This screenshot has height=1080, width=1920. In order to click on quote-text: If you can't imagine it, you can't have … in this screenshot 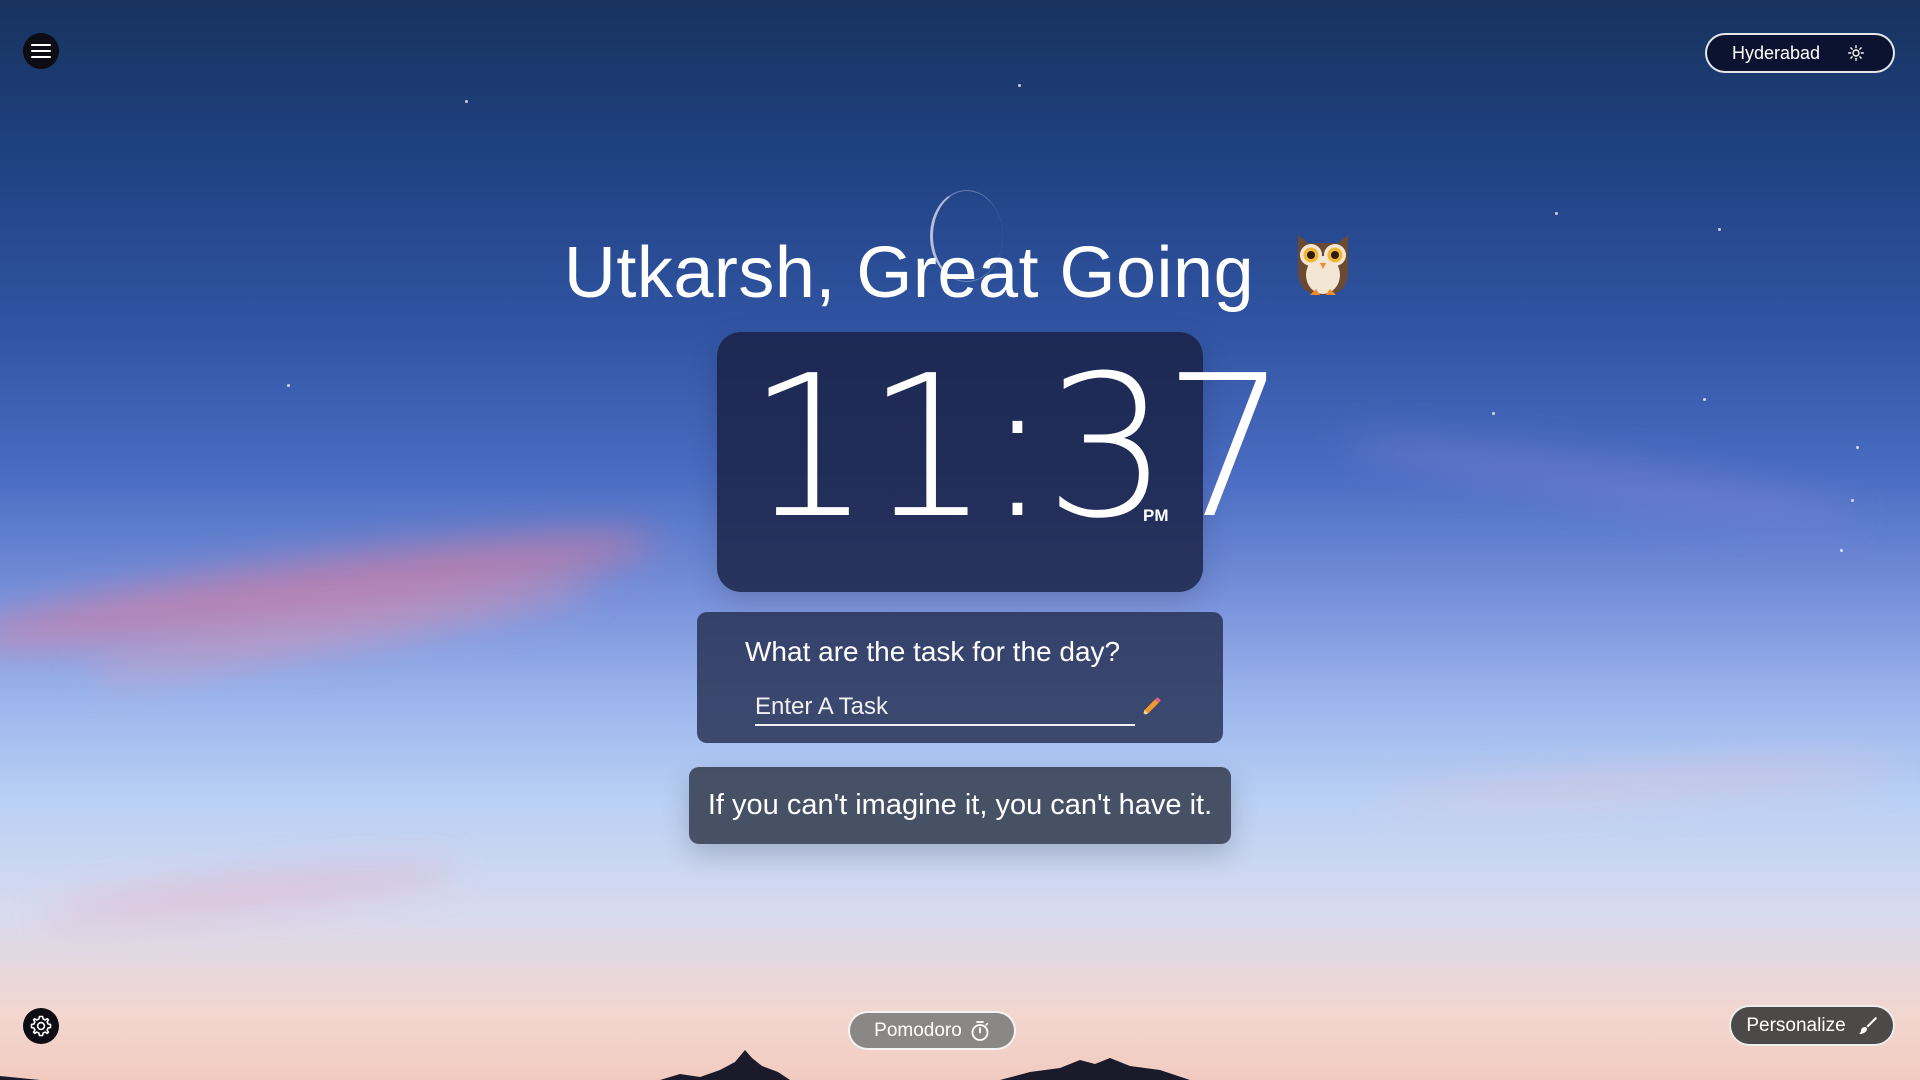, I will do `click(960, 805)`.